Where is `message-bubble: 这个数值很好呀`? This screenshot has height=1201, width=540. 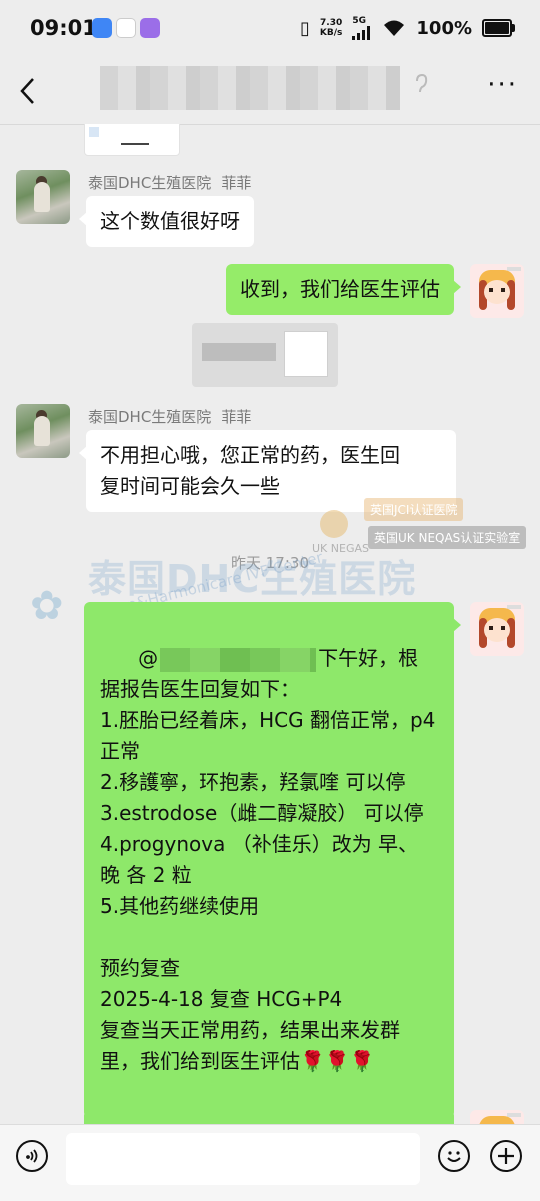 message-bubble: 这个数值很好呀 is located at coordinates (166, 221).